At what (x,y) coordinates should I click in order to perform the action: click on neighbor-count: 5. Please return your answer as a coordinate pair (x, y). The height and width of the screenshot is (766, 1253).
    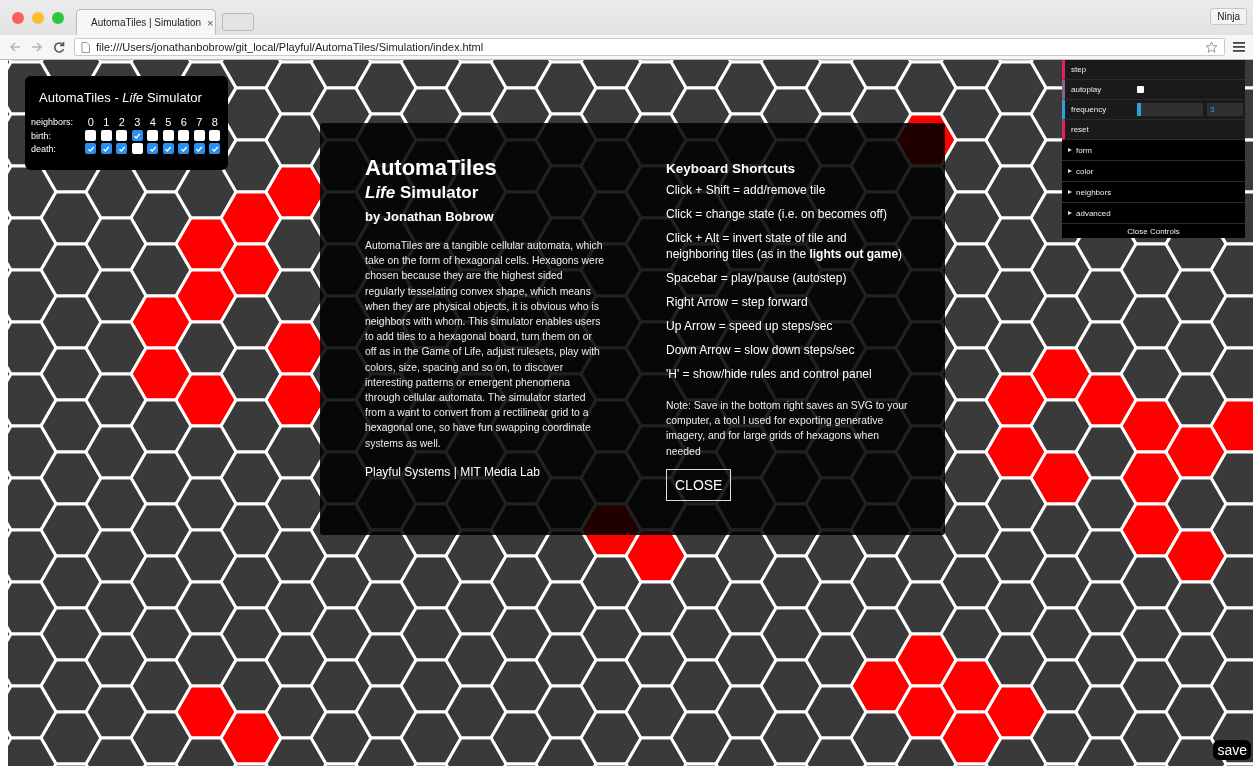
    Looking at the image, I should click on (168, 122).